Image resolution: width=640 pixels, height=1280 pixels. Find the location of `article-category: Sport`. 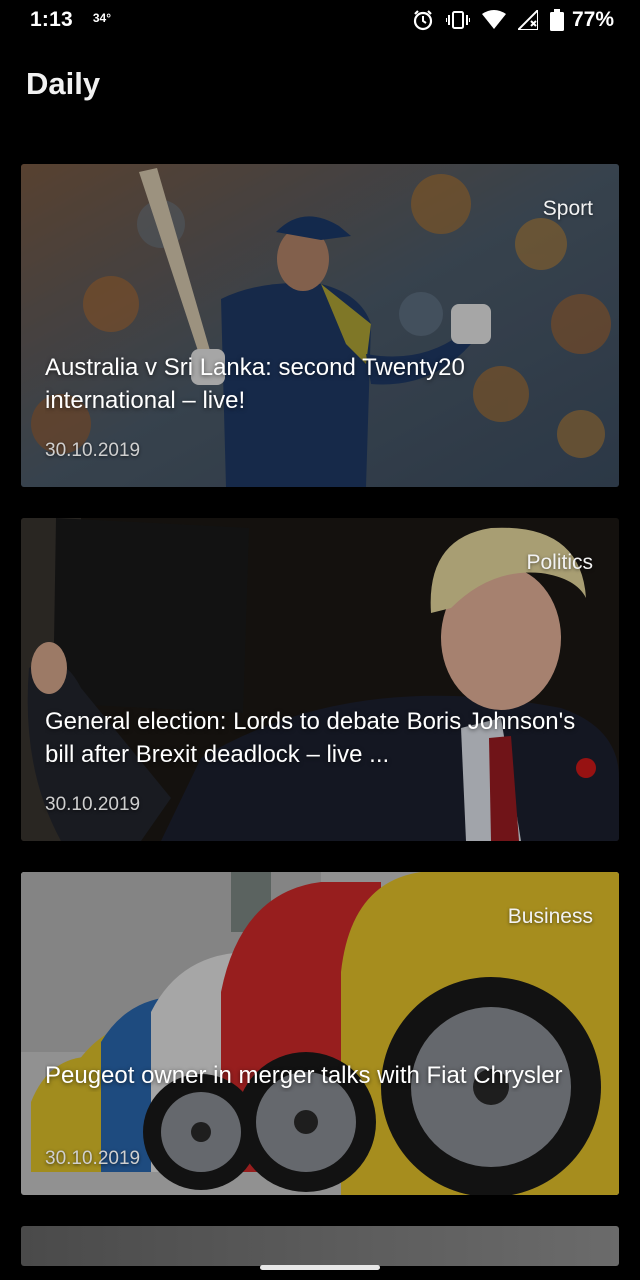

article-category: Sport is located at coordinates (567, 208).